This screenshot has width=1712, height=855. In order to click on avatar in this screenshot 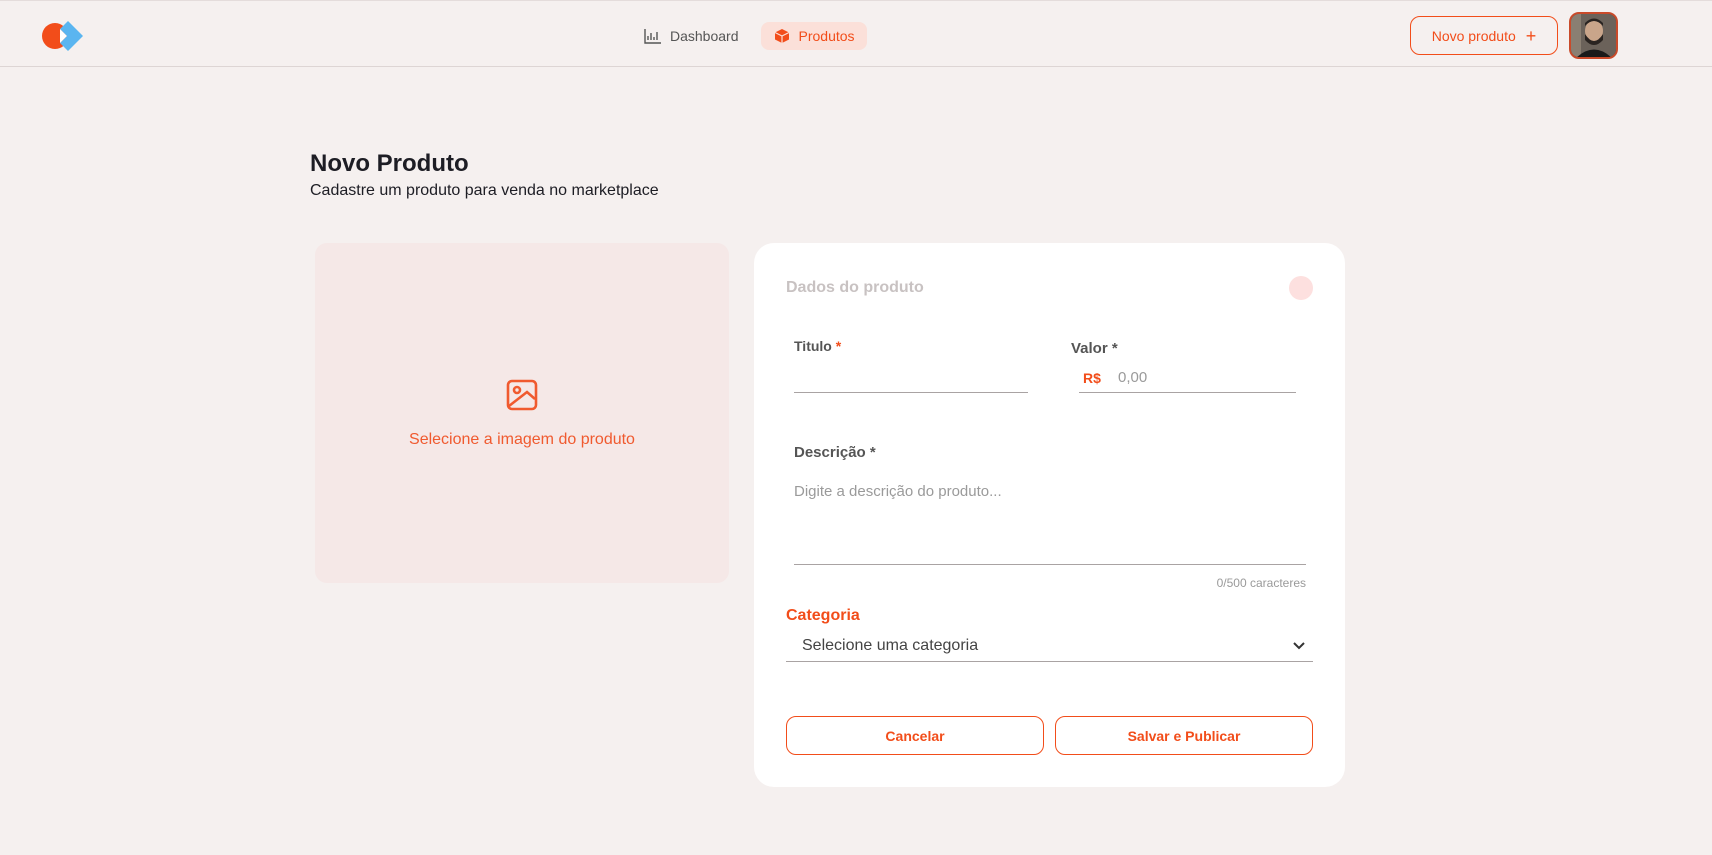, I will do `click(1593, 35)`.